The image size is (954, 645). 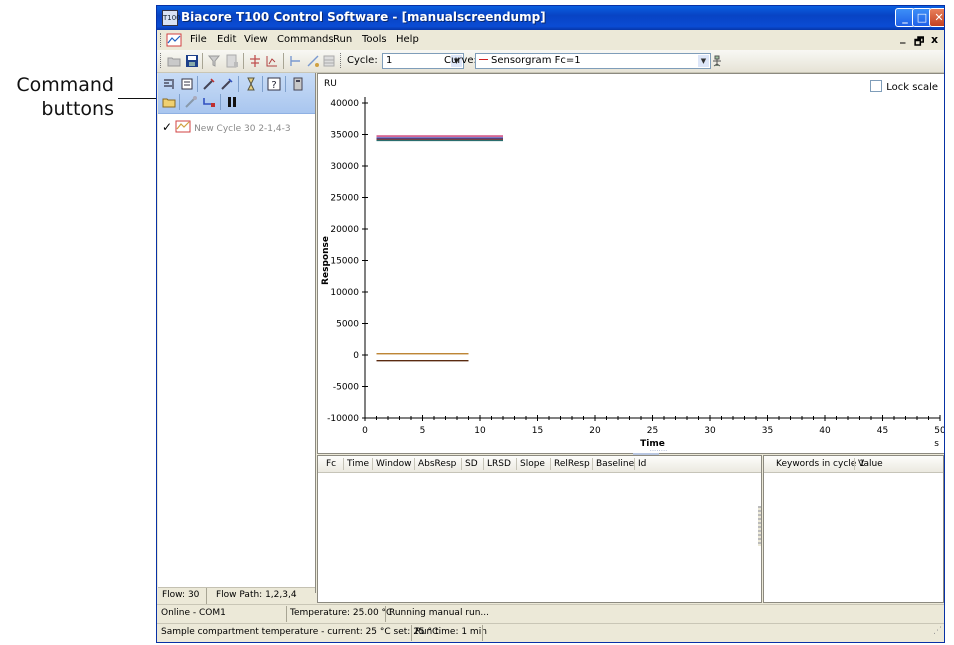 I want to click on cycle-value: 1, so click(x=389, y=60).